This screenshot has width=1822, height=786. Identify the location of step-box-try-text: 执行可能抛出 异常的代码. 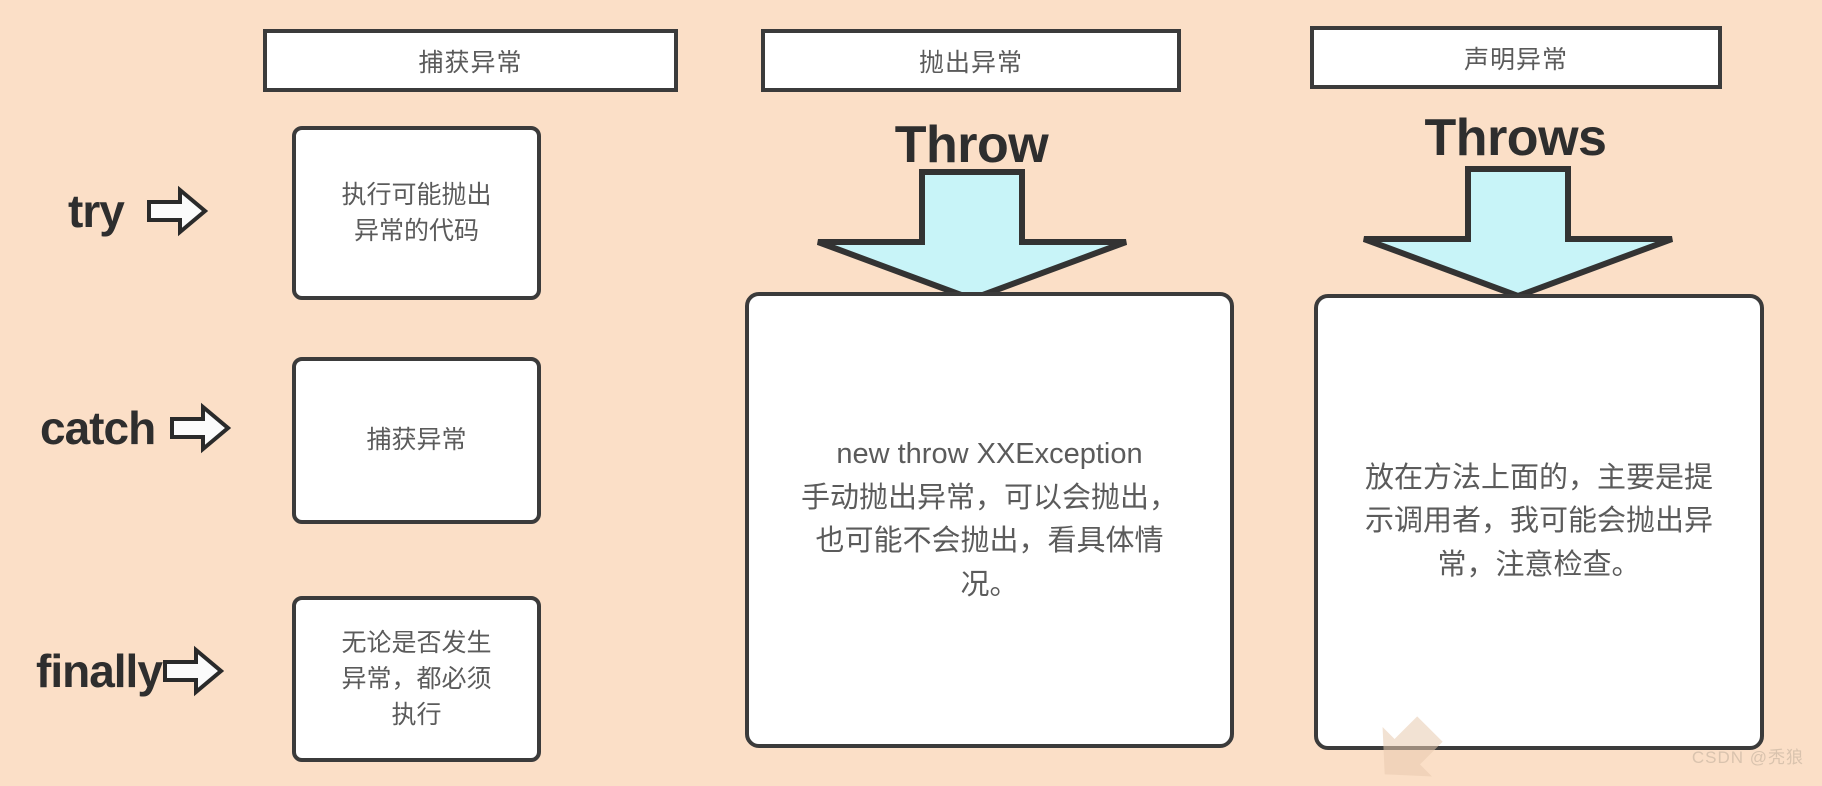
(416, 212).